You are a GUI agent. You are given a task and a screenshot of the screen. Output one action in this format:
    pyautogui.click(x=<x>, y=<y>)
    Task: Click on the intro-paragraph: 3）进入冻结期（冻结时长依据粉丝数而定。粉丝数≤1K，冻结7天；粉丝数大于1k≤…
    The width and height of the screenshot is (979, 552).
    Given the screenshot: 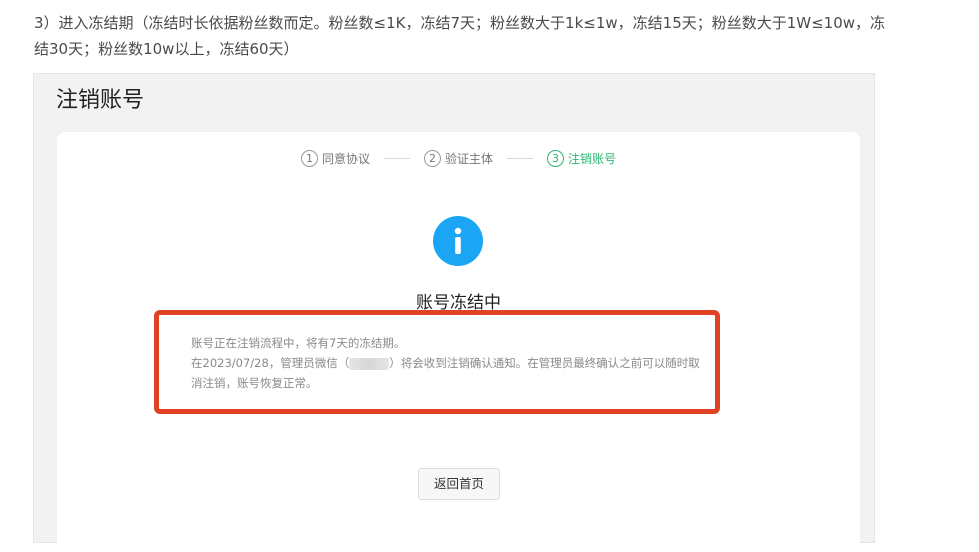 What is the action you would take?
    pyautogui.click(x=460, y=36)
    